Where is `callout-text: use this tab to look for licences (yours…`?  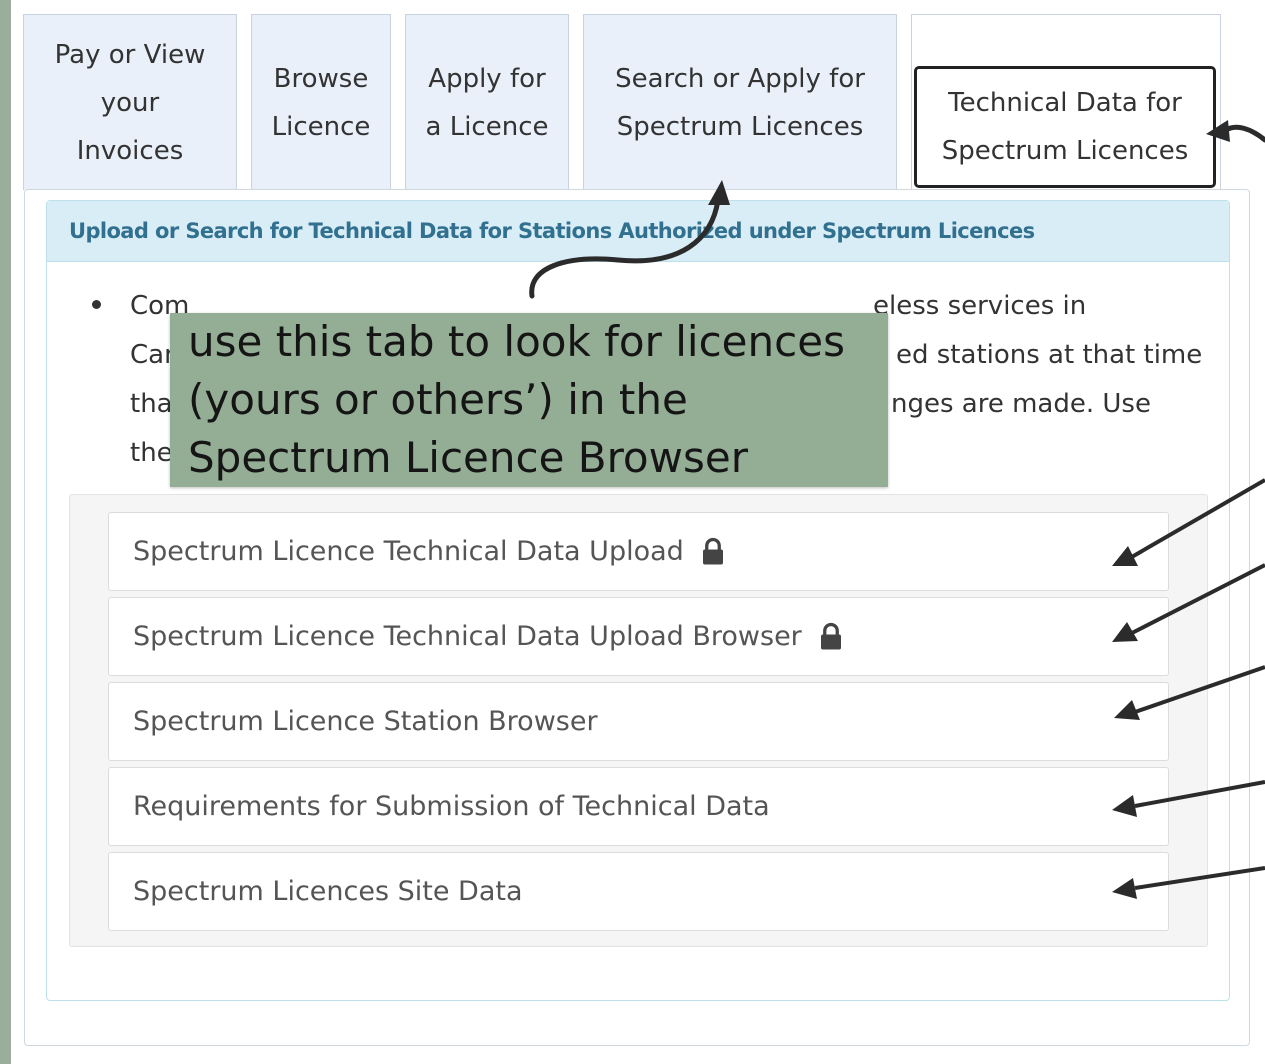
callout-text: use this tab to look for licences (yours… is located at coordinates (516, 399).